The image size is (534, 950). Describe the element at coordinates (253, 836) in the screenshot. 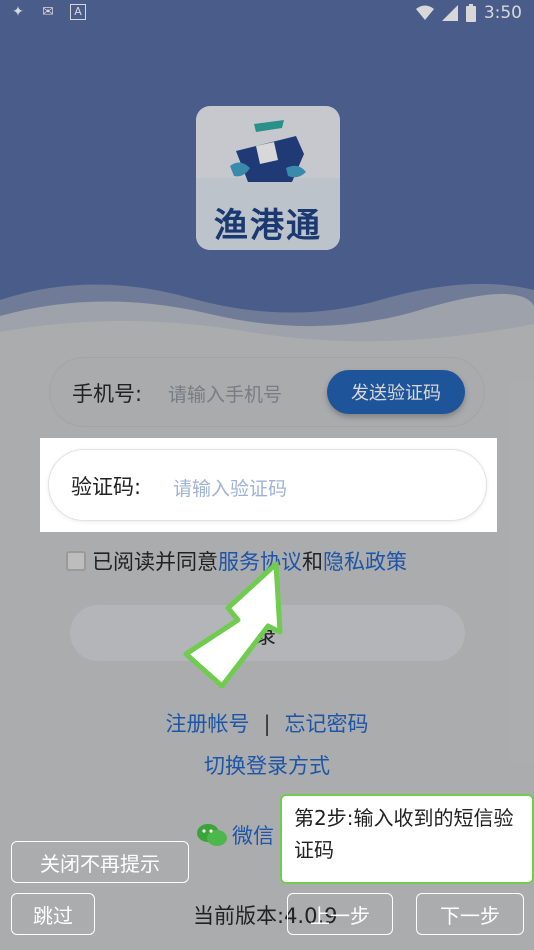

I see `wechat-label: 微信` at that location.